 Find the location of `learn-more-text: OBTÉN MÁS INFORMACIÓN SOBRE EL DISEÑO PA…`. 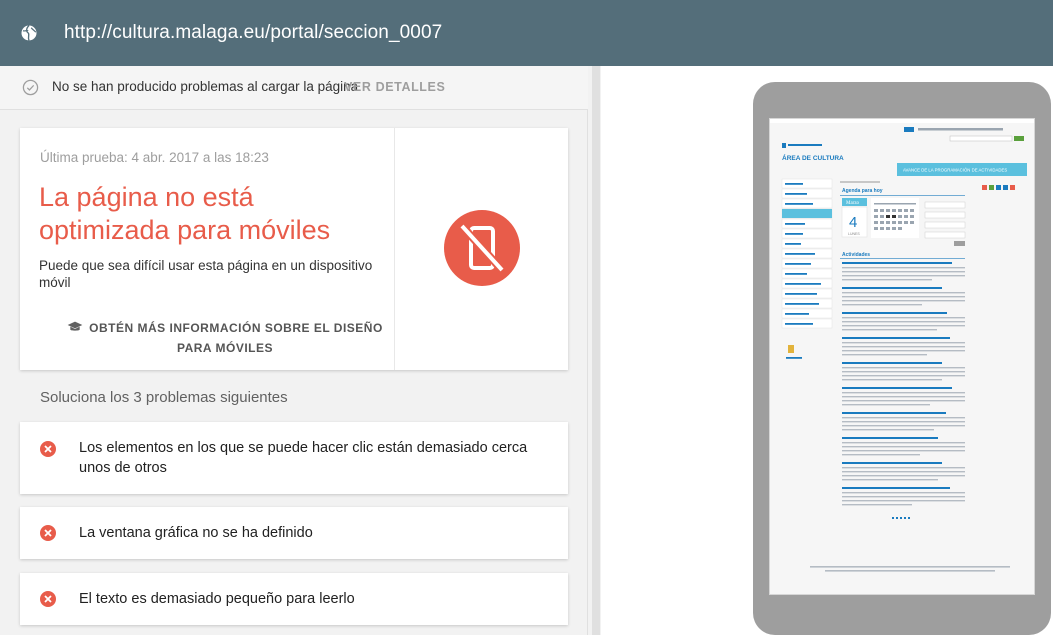

learn-more-text: OBTÉN MÁS INFORMACIÓN SOBRE EL DISEÑO PA… is located at coordinates (236, 338).